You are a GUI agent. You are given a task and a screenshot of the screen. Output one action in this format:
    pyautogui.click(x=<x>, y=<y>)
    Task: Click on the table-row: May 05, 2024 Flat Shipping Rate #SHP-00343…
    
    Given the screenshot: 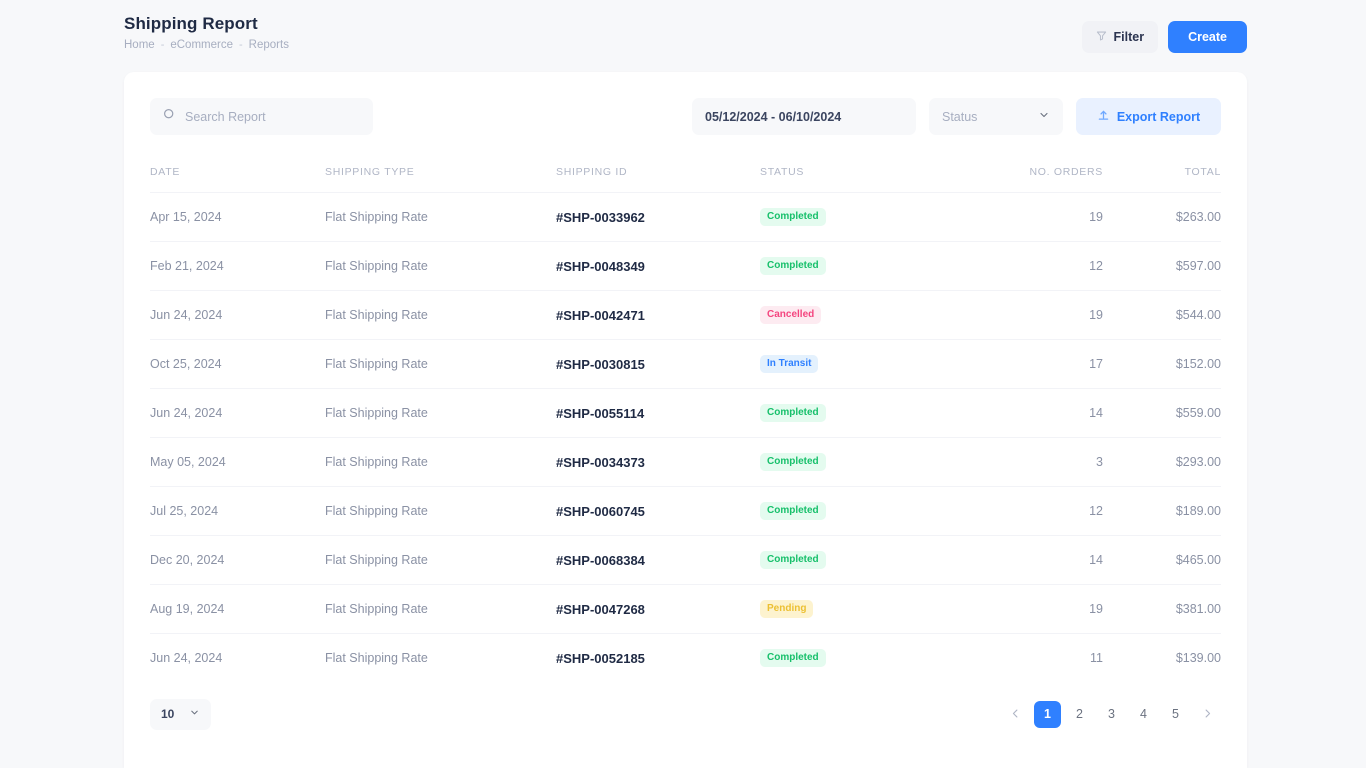 What is the action you would take?
    pyautogui.click(x=685, y=462)
    